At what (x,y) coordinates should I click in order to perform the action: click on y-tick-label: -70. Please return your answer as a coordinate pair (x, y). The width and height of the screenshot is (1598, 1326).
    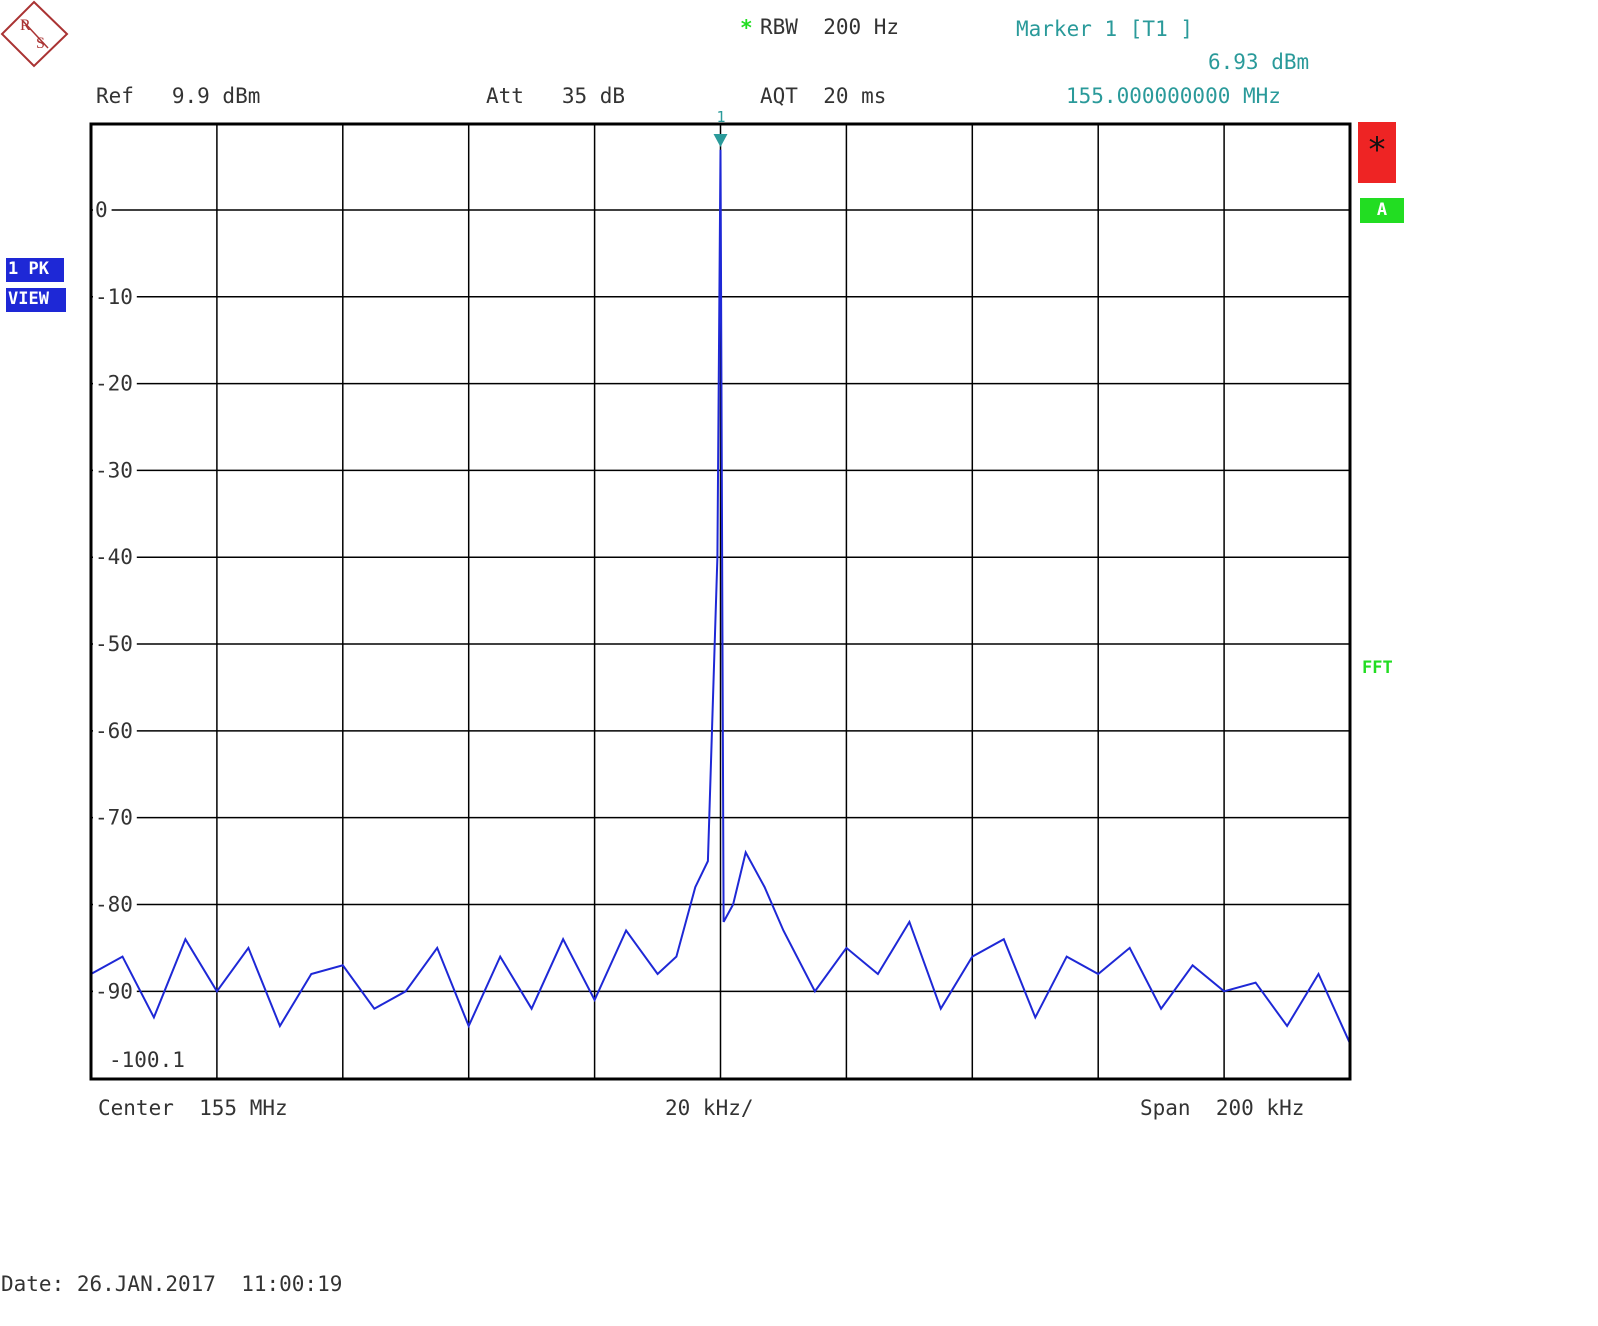
    Looking at the image, I should click on (114, 818).